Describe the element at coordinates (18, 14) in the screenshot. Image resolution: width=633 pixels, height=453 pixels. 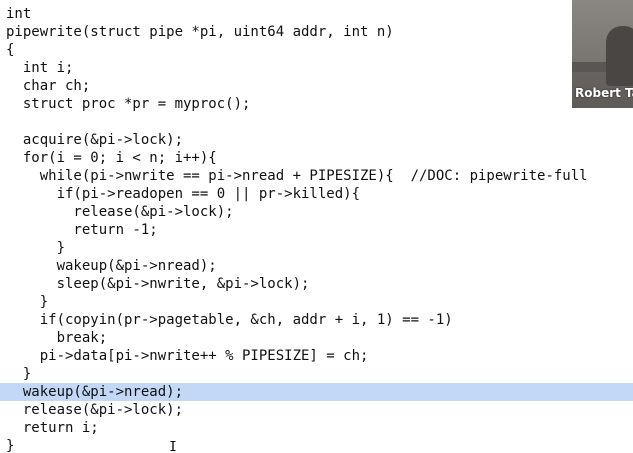
I see `code-line: int` at that location.